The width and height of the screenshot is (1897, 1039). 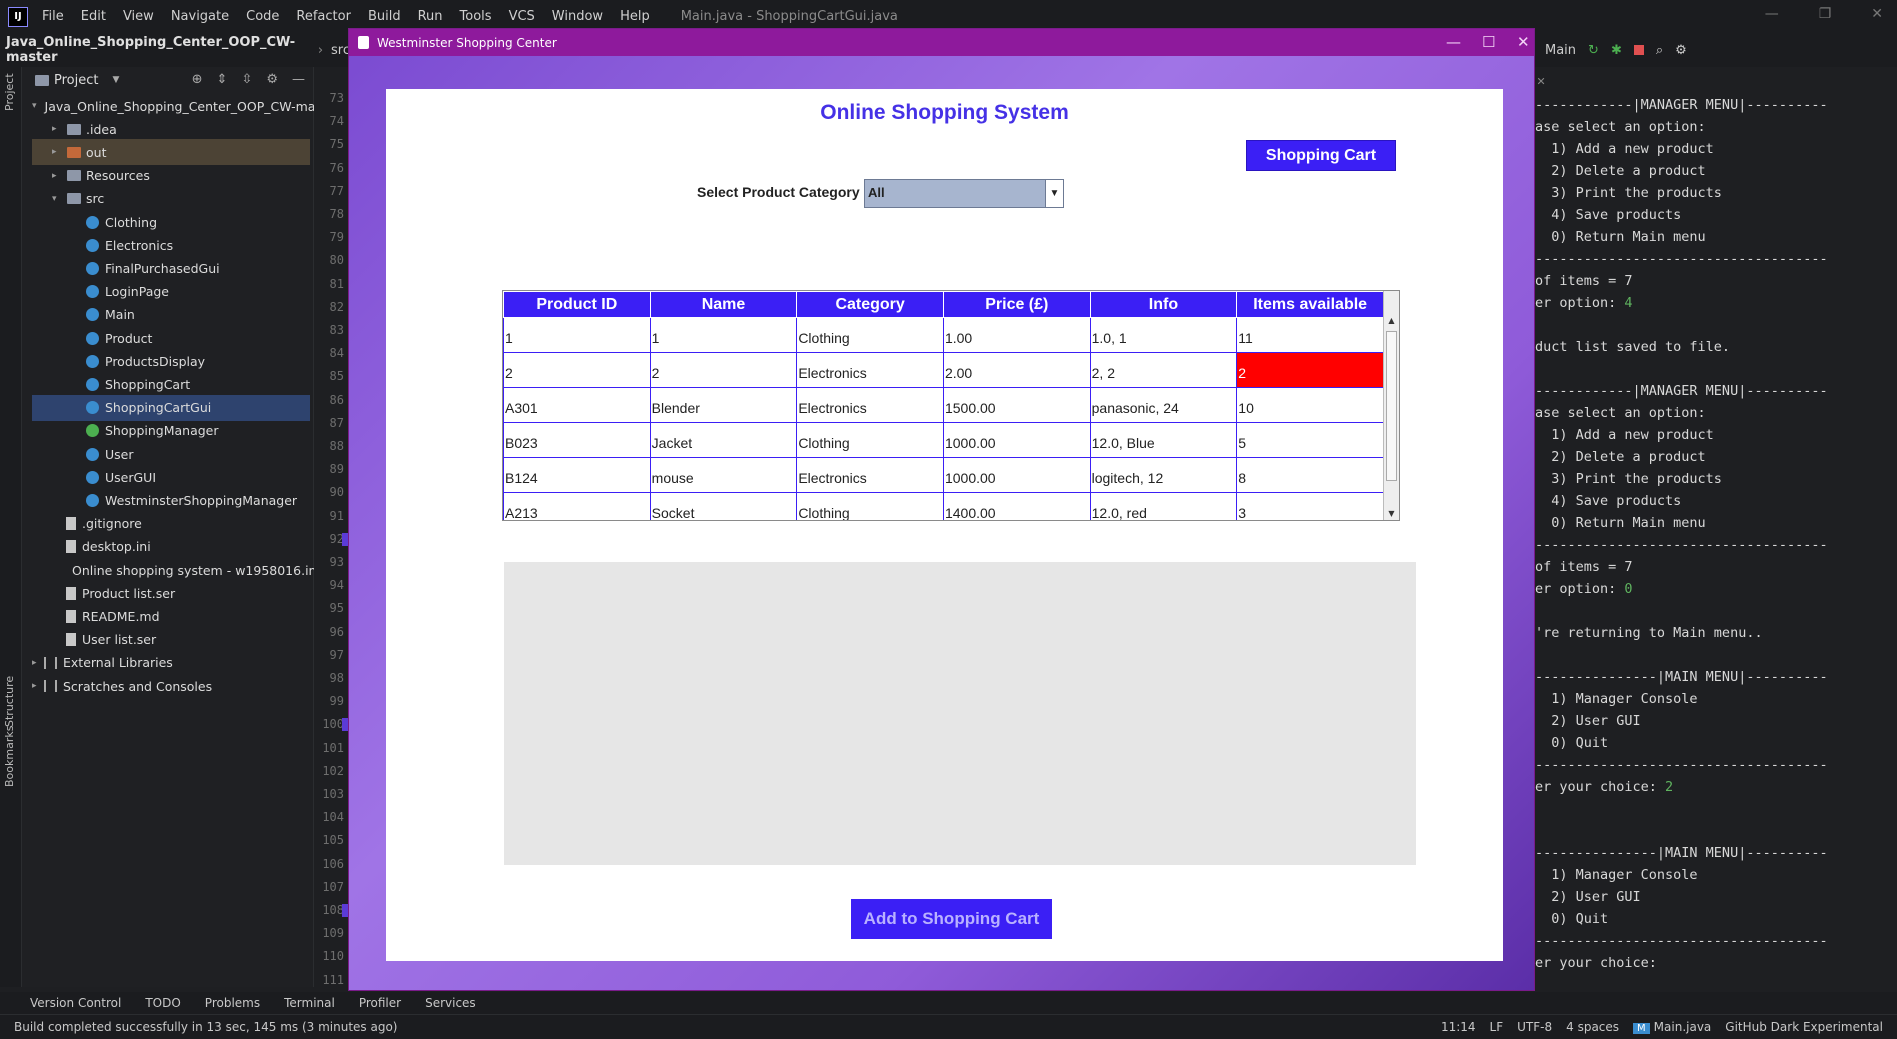 I want to click on tool-window-version-control: Version Control, so click(x=75, y=1003).